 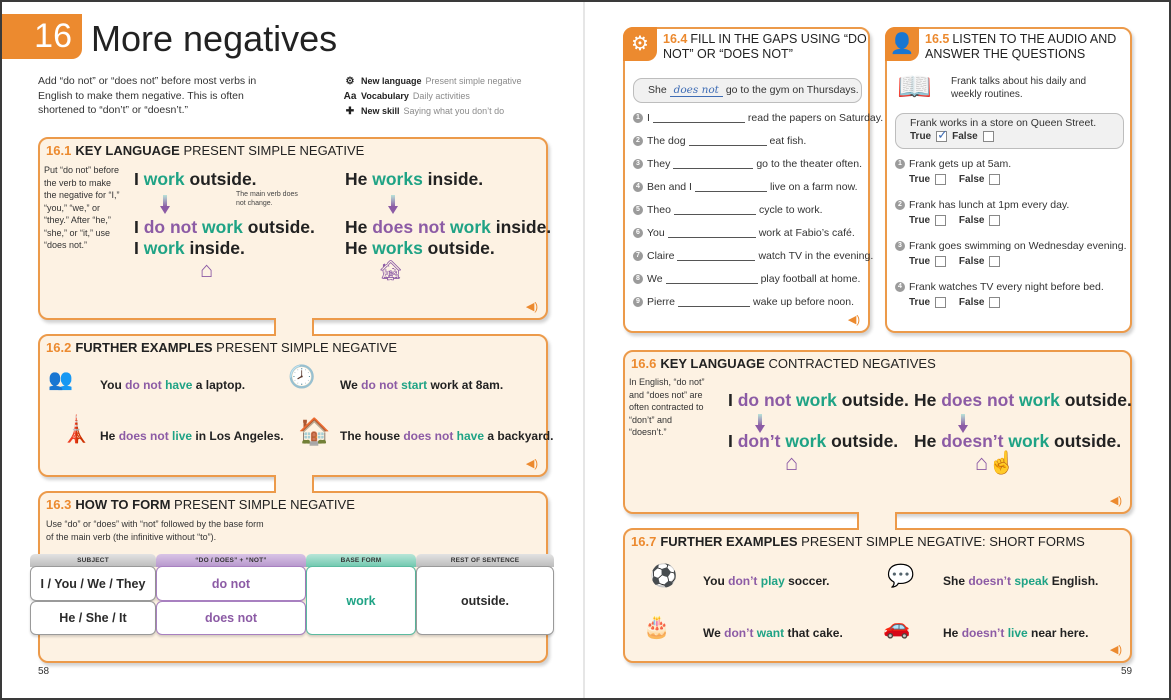 I want to click on gap-fill-question: 4 Ben and Ilive on a farm now., so click(x=745, y=187).